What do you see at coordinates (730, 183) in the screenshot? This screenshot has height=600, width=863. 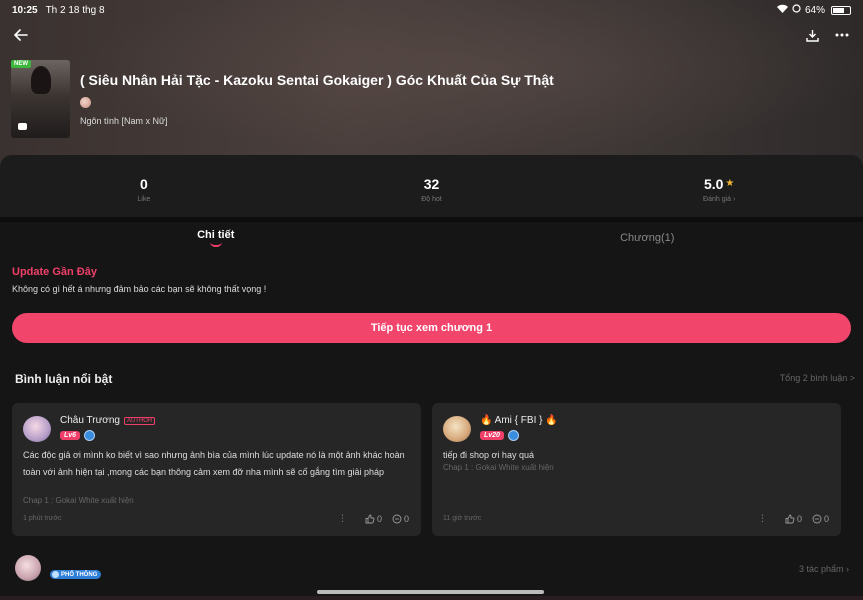 I see `star-icon: ★` at bounding box center [730, 183].